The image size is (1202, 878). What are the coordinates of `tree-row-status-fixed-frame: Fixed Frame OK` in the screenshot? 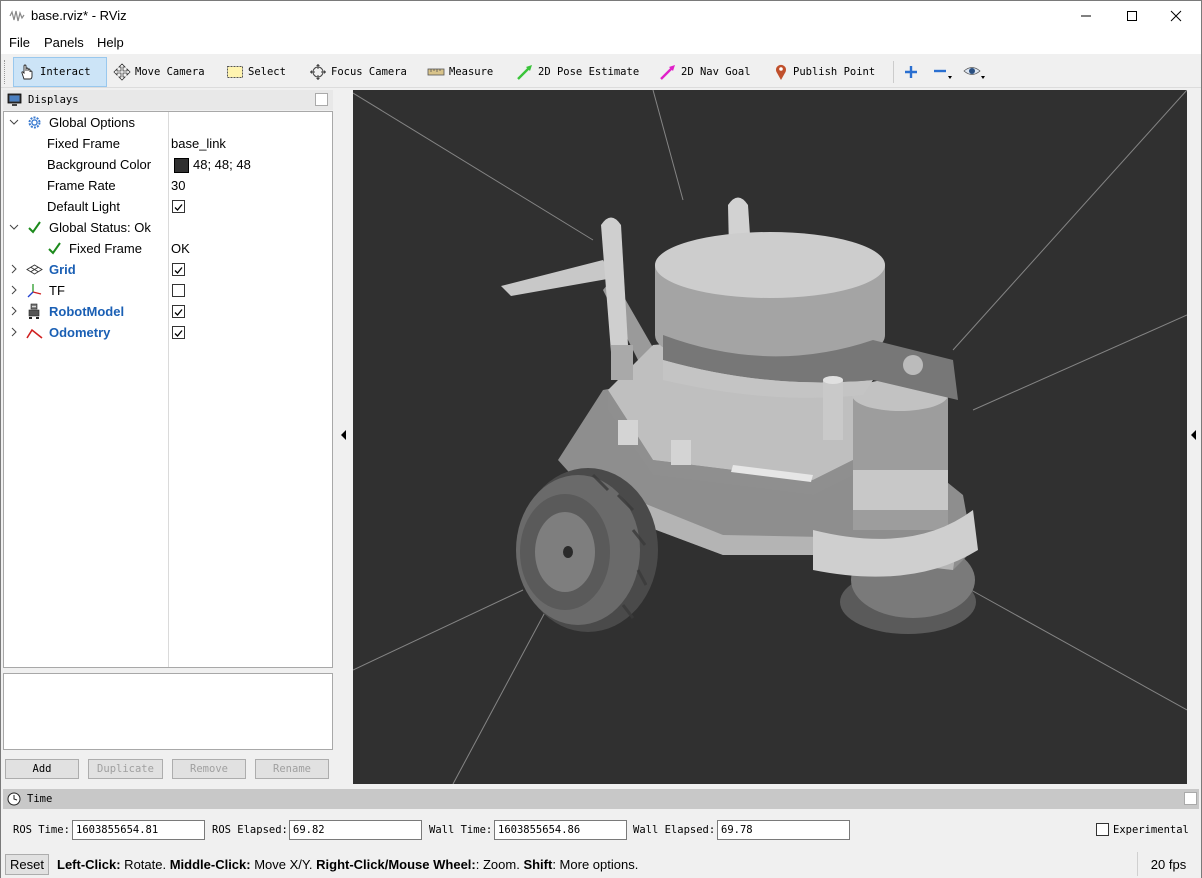 It's located at (168, 248).